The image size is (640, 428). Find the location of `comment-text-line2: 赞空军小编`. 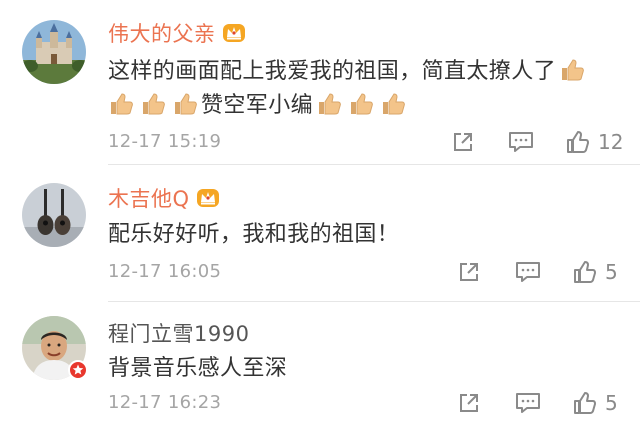

comment-text-line2: 赞空军小编 is located at coordinates (257, 105).